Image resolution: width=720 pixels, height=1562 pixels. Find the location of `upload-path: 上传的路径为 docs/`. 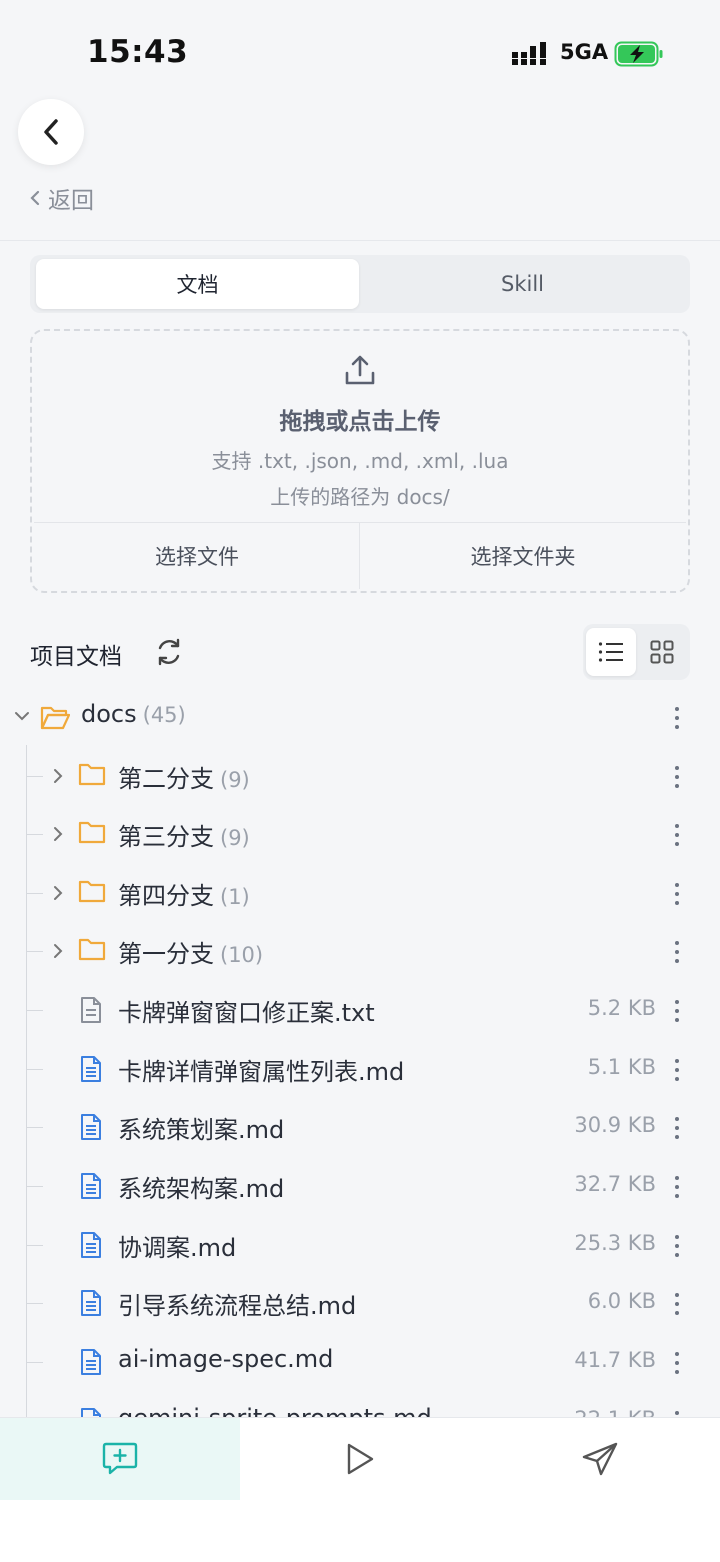

upload-path: 上传的路径为 docs/ is located at coordinates (360, 497).